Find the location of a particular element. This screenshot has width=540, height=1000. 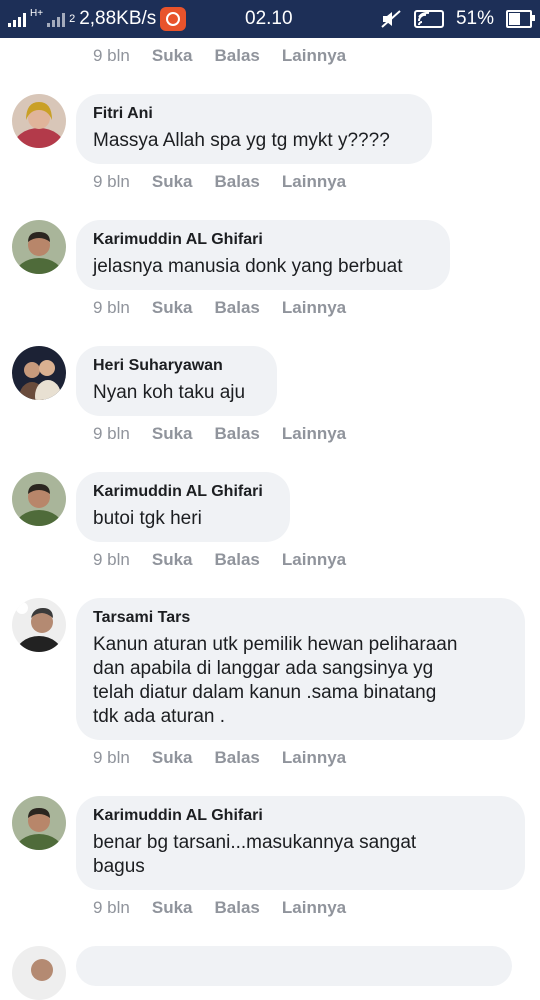

sim-slot: 2 is located at coordinates (72, 19).